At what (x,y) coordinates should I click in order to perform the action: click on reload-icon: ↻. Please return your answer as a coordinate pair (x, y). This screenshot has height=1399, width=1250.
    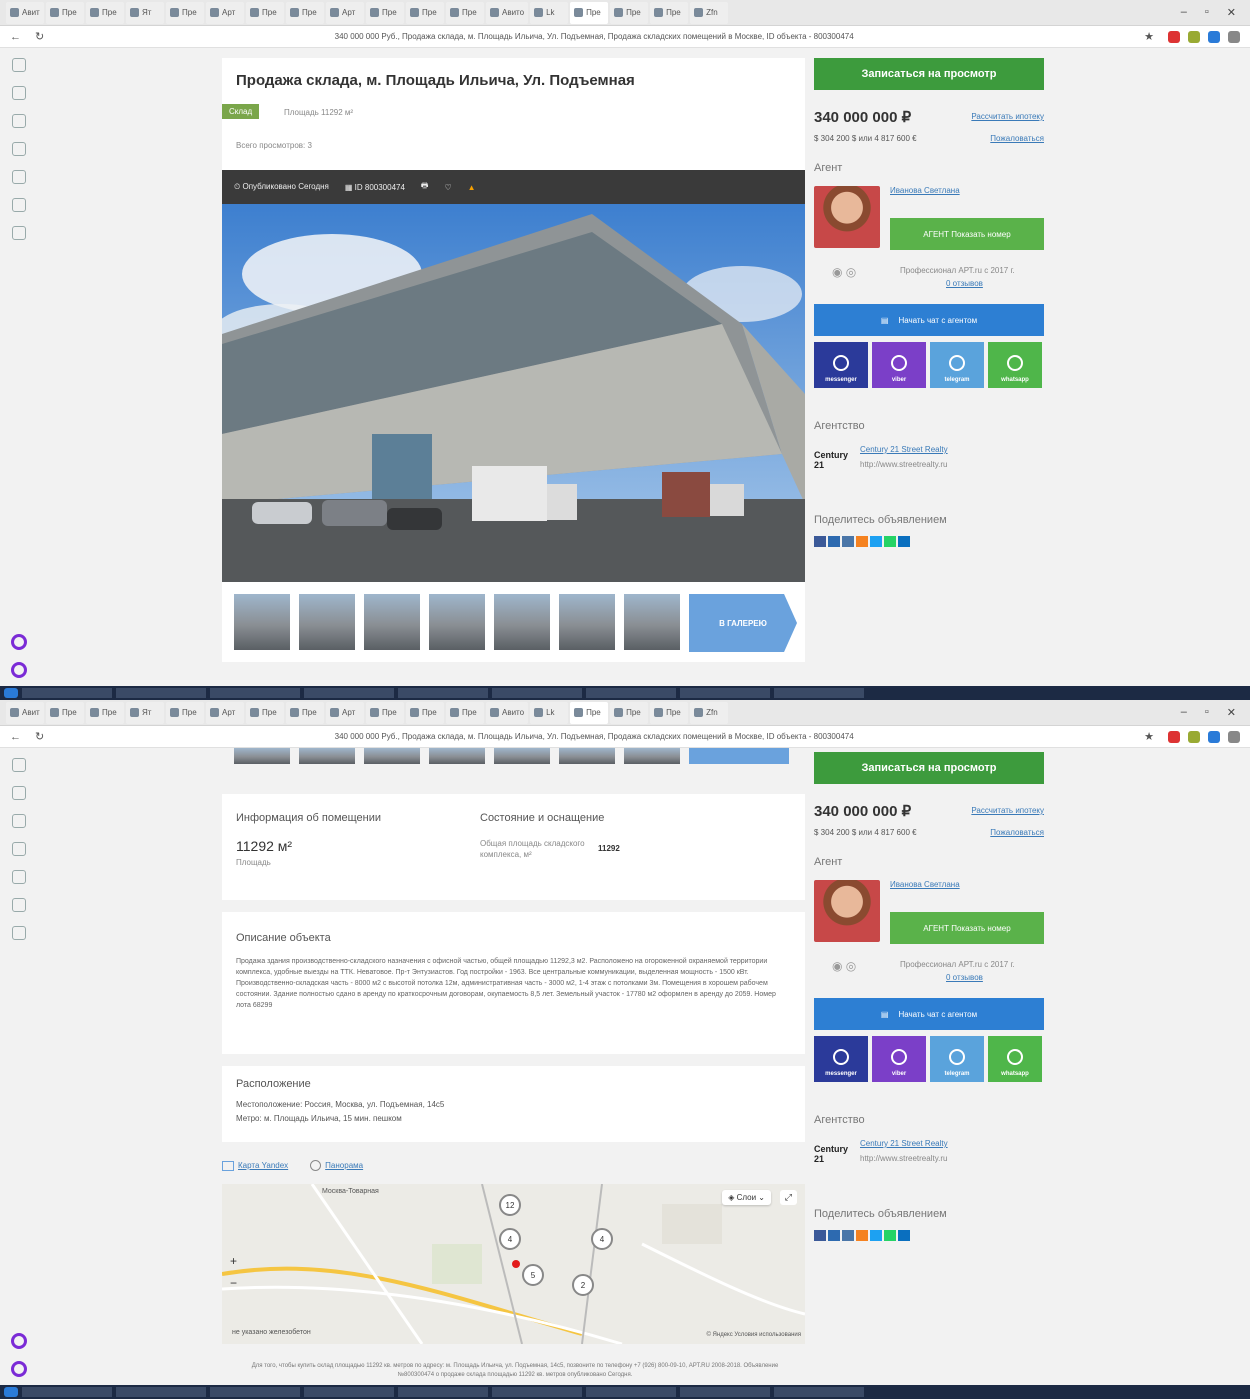
    Looking at the image, I should click on (39, 36).